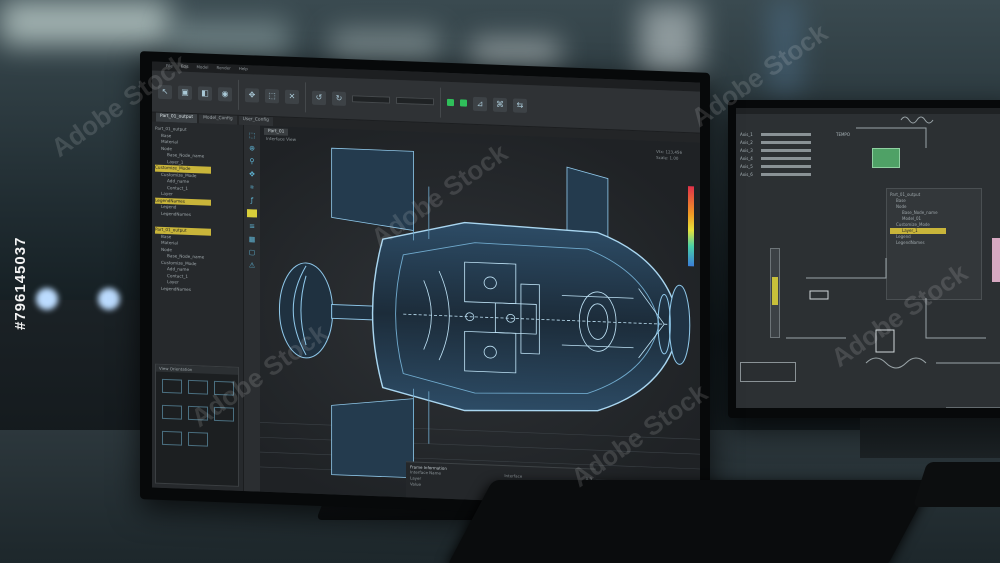 Image resolution: width=1000 pixels, height=563 pixels. What do you see at coordinates (252, 200) in the screenshot?
I see `formula-icon: ƒ` at bounding box center [252, 200].